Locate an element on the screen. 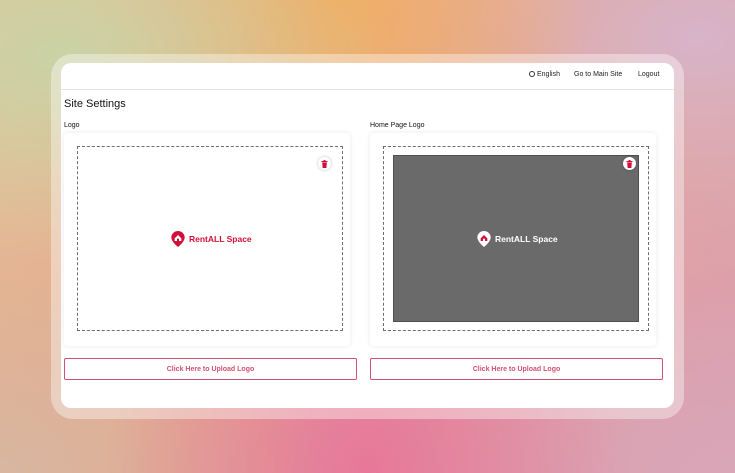  home-logo-drop-area: RentALL Space is located at coordinates (516, 238).